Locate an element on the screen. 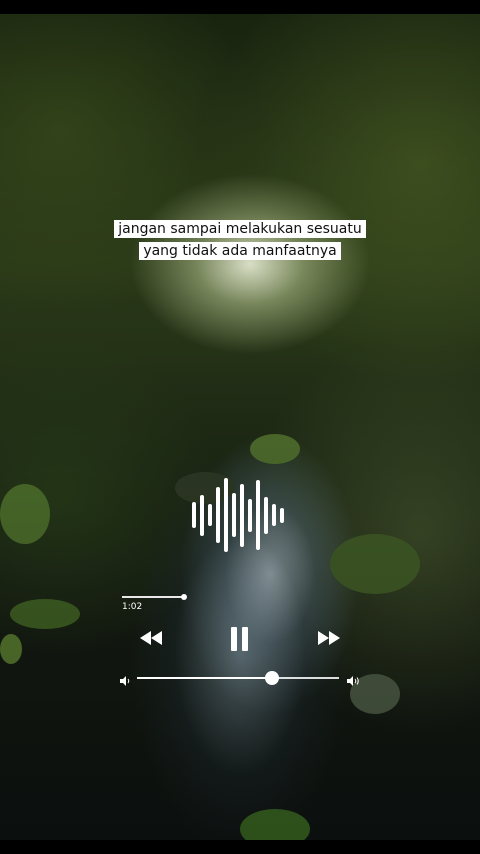 Image resolution: width=480 pixels, height=854 pixels. fast-forward-glyph is located at coordinates (329, 638).